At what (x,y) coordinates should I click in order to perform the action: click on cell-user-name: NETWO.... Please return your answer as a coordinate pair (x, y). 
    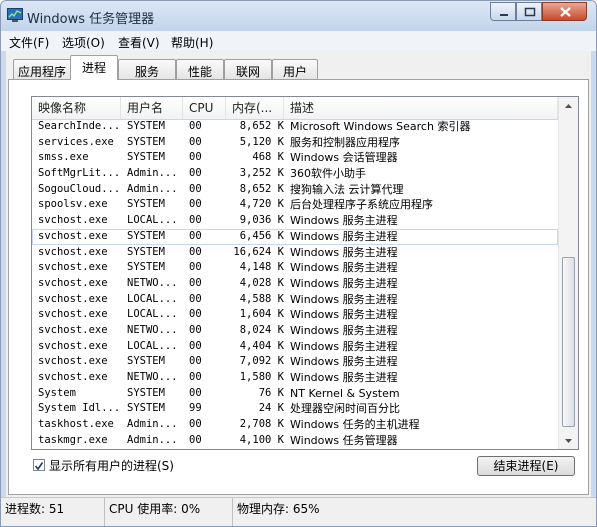
    Looking at the image, I should click on (152, 377).